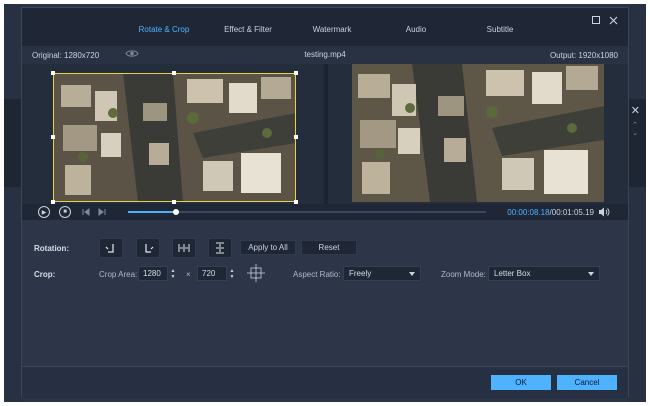 Image resolution: width=650 pixels, height=406 pixels. What do you see at coordinates (500, 29) in the screenshot?
I see `tab-subtitle: Subtitle` at bounding box center [500, 29].